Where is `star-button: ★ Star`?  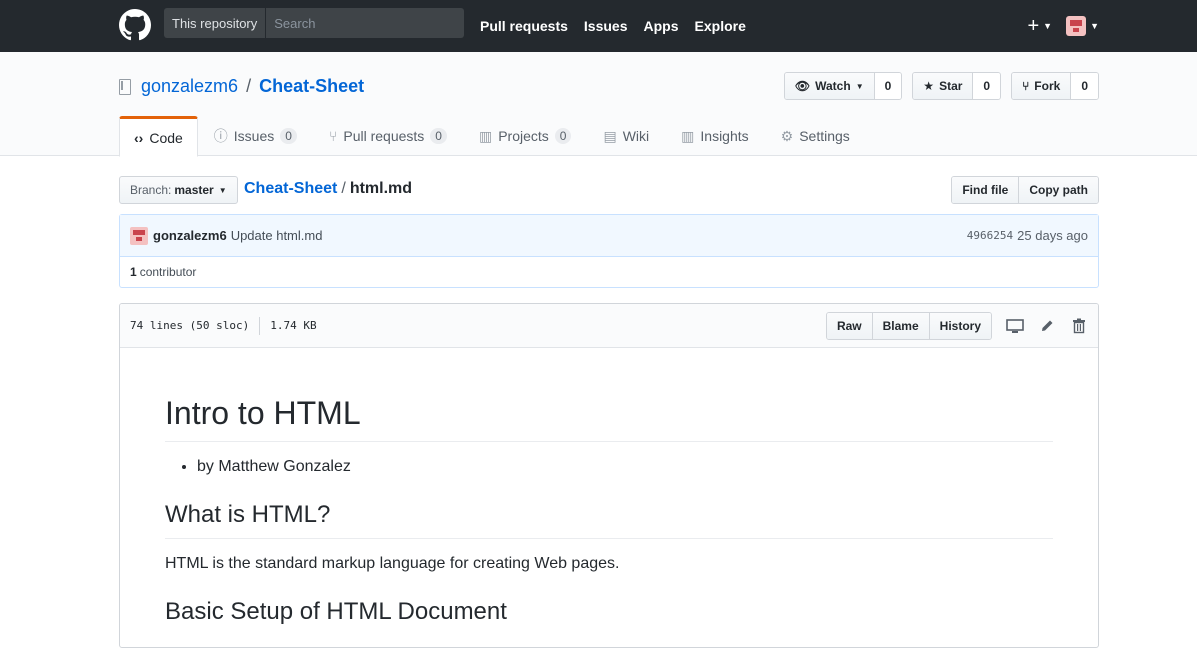
star-button: ★ Star is located at coordinates (943, 86).